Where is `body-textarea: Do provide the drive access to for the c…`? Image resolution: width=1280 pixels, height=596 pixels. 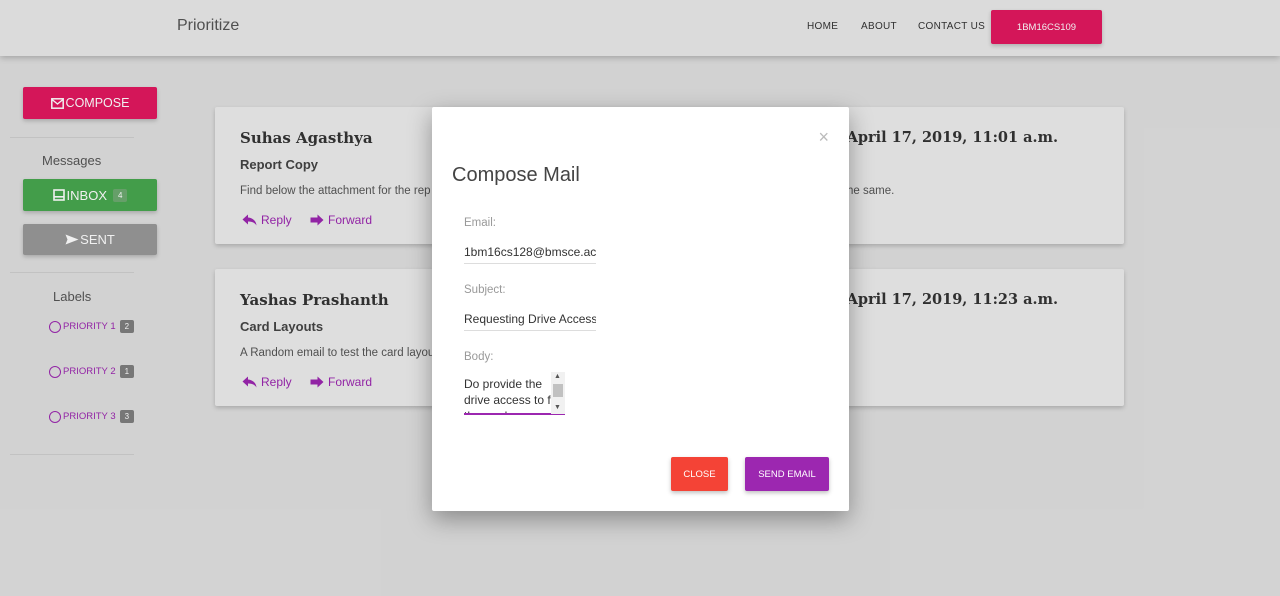 body-textarea: Do provide the drive access to for the c… is located at coordinates (514, 394).